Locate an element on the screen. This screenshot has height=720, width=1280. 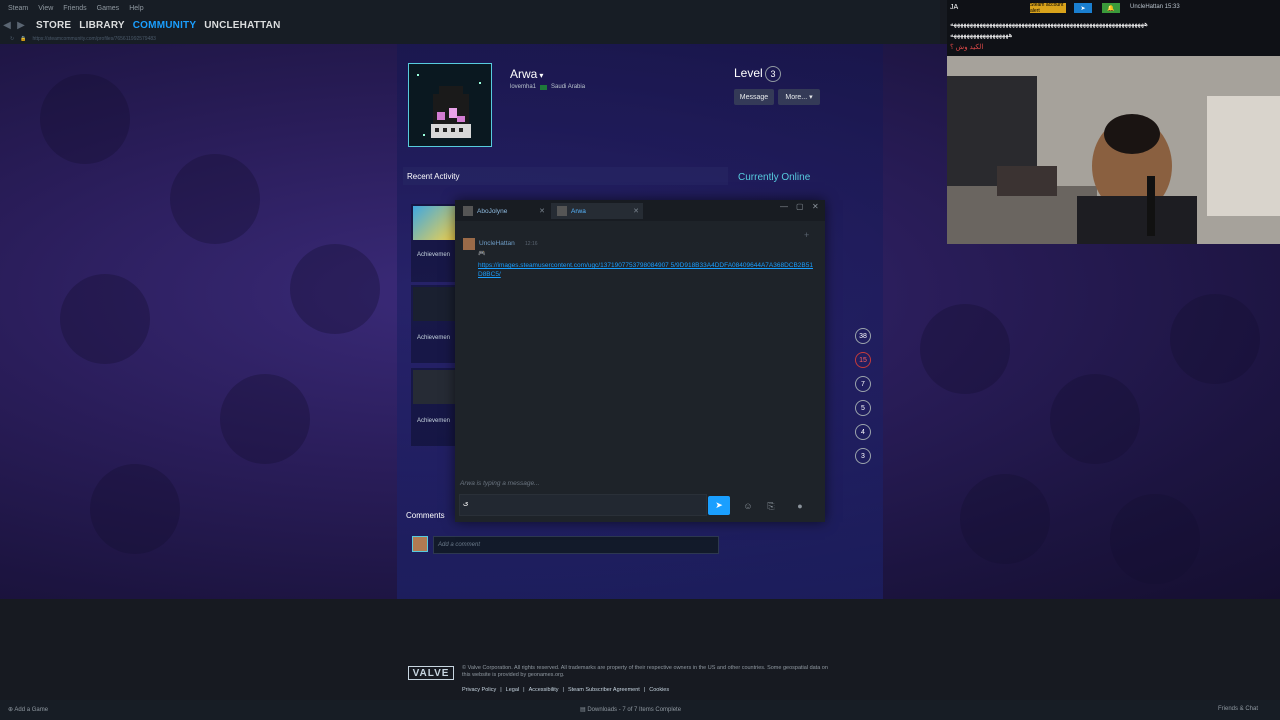
lock-icon: 🔒 is located at coordinates (23, 39).